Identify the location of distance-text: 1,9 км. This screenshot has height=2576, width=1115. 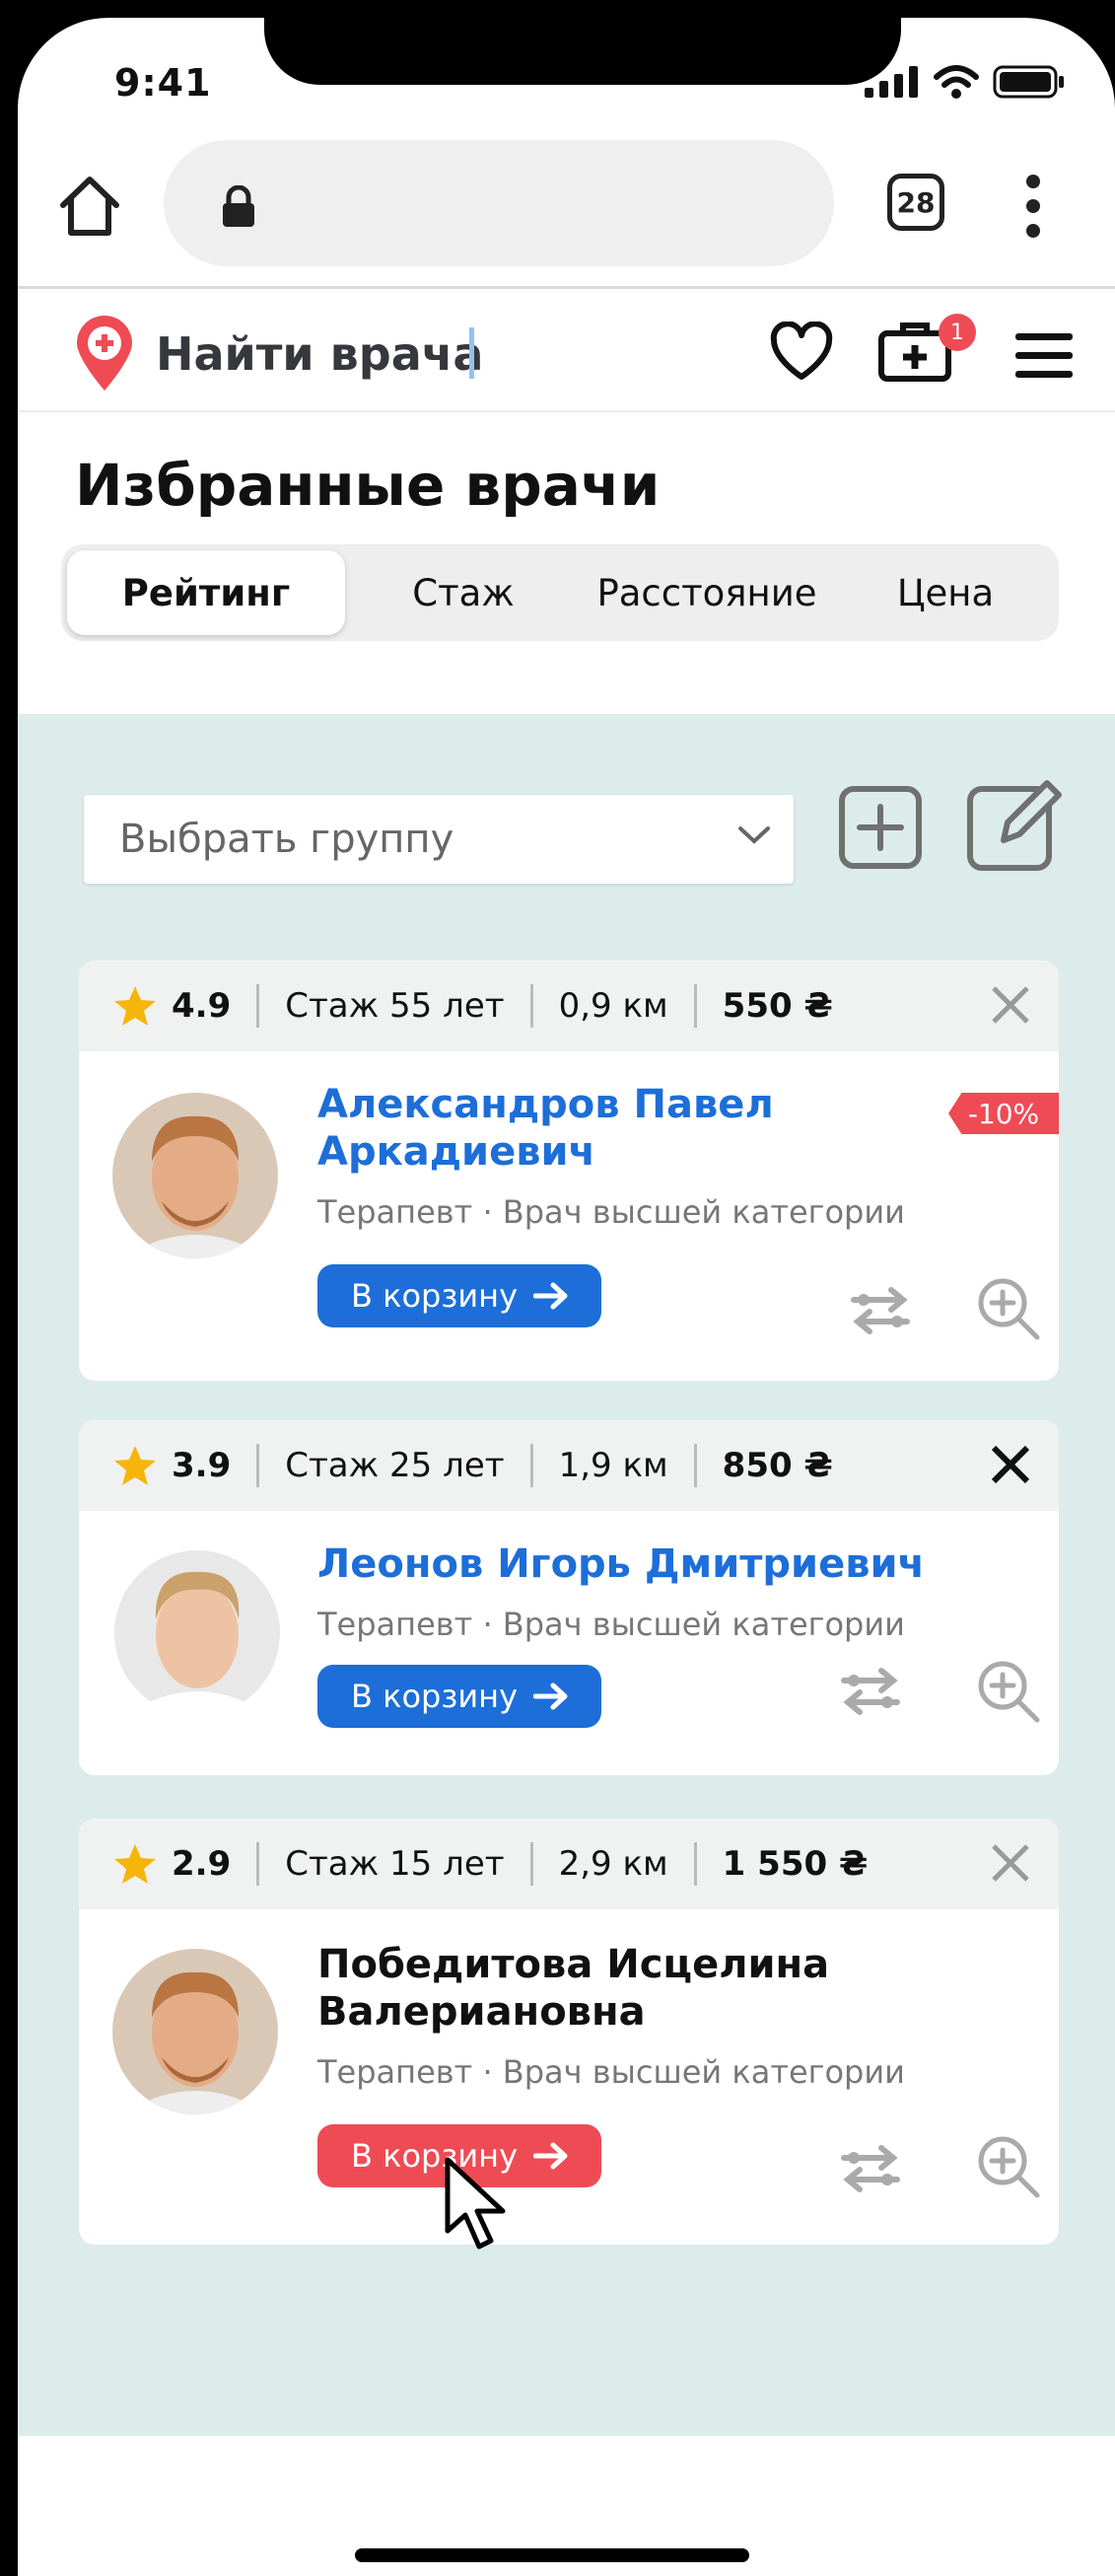
(613, 1465).